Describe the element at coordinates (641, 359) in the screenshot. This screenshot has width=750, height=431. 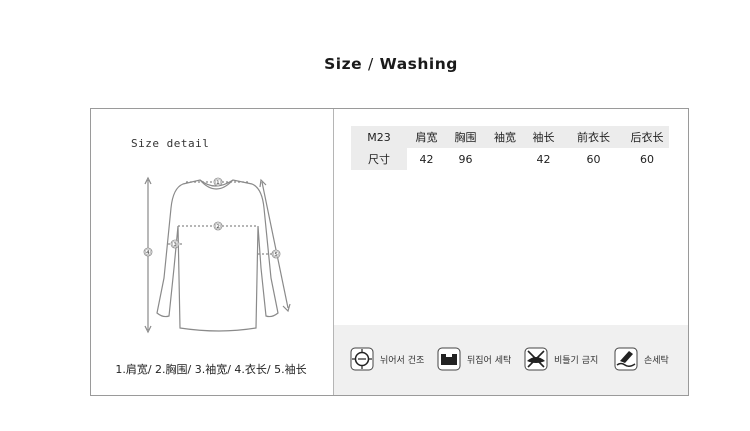
I see `wash-item-hand-wash: 손세탁` at that location.